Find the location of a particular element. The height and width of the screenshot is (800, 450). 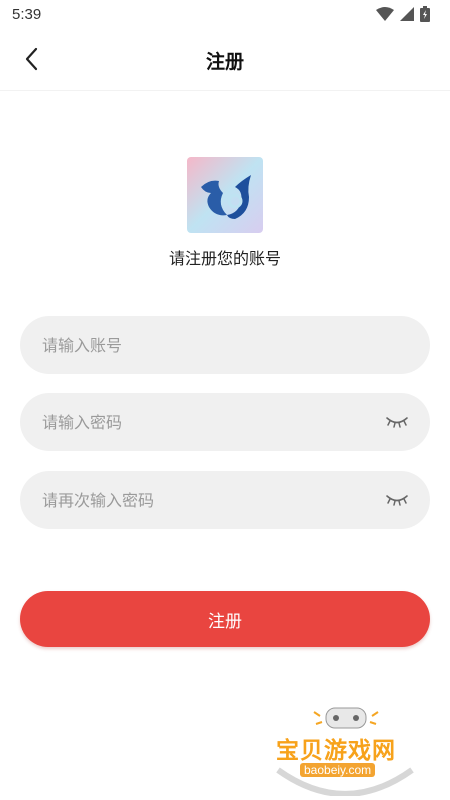

status-icons is located at coordinates (403, 14).